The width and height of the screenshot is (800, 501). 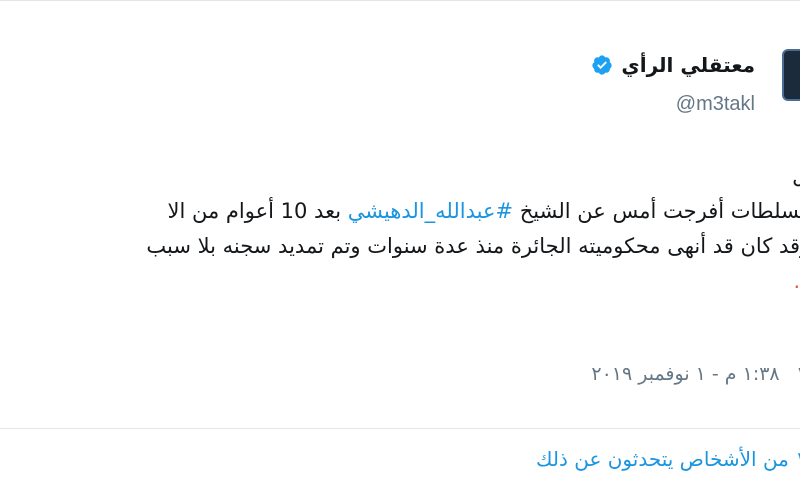 I want to click on trailing-mark: ., so click(x=796, y=281).